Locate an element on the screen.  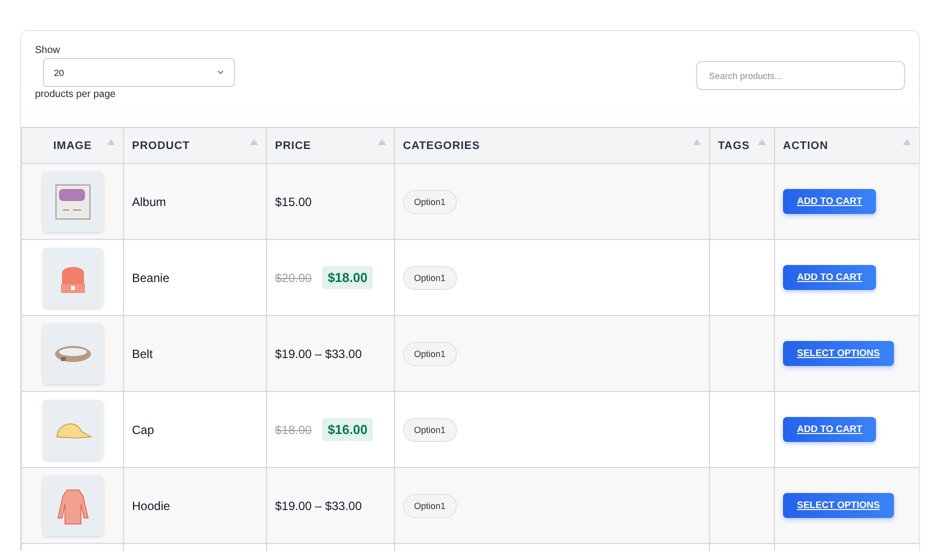
old-price: $20.00 is located at coordinates (293, 278).